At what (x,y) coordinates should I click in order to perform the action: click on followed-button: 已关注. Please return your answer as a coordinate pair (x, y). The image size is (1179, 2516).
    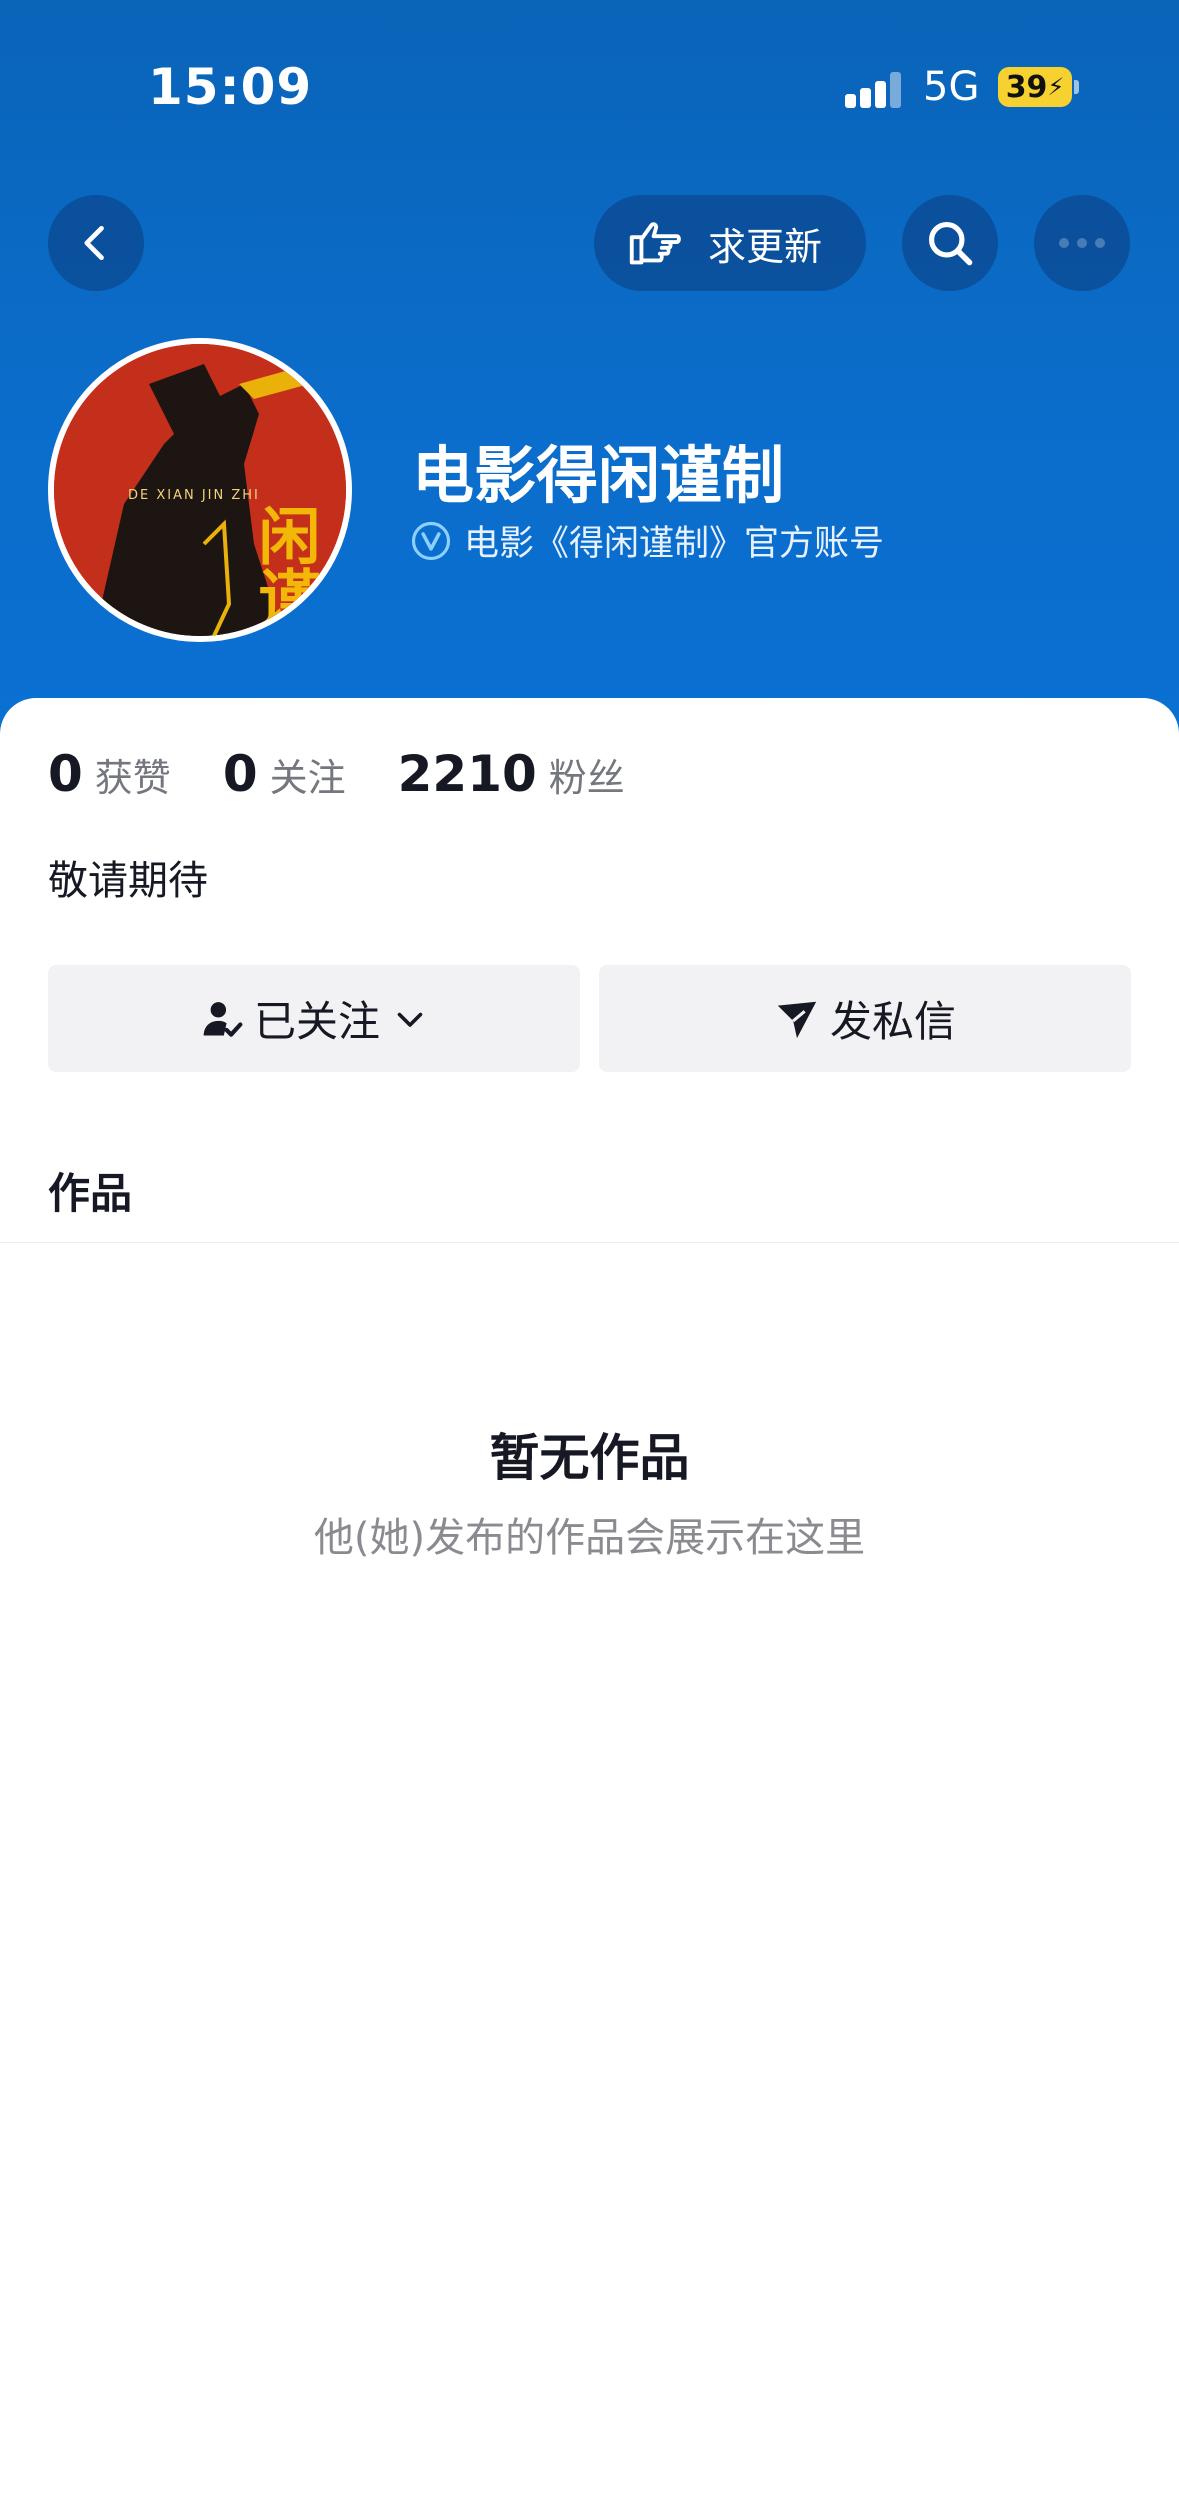
    Looking at the image, I should click on (314, 1018).